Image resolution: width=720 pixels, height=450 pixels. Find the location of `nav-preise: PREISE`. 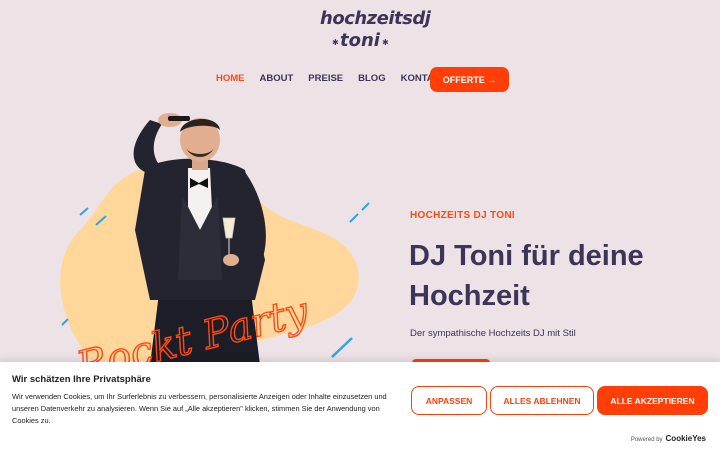

nav-preise: PREISE is located at coordinates (325, 79).